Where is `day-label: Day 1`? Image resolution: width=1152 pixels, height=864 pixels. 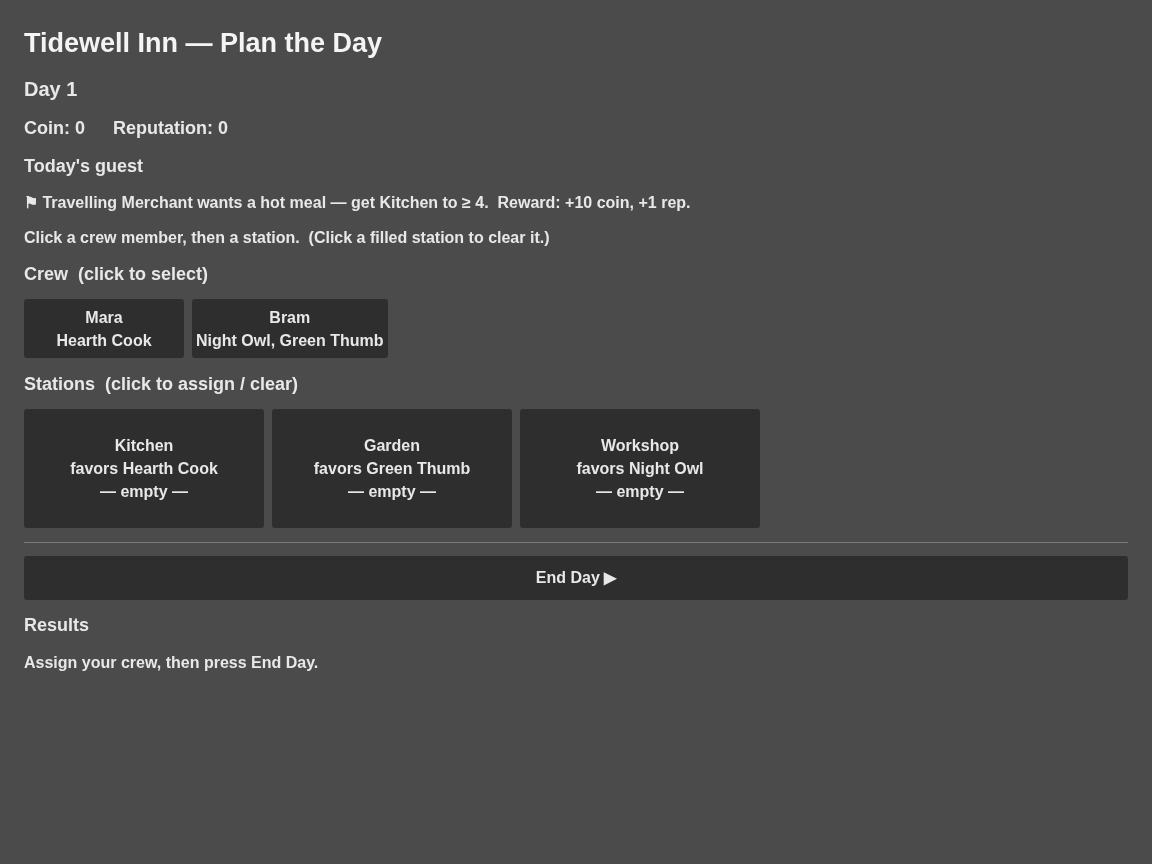
day-label: Day 1 is located at coordinates (51, 89).